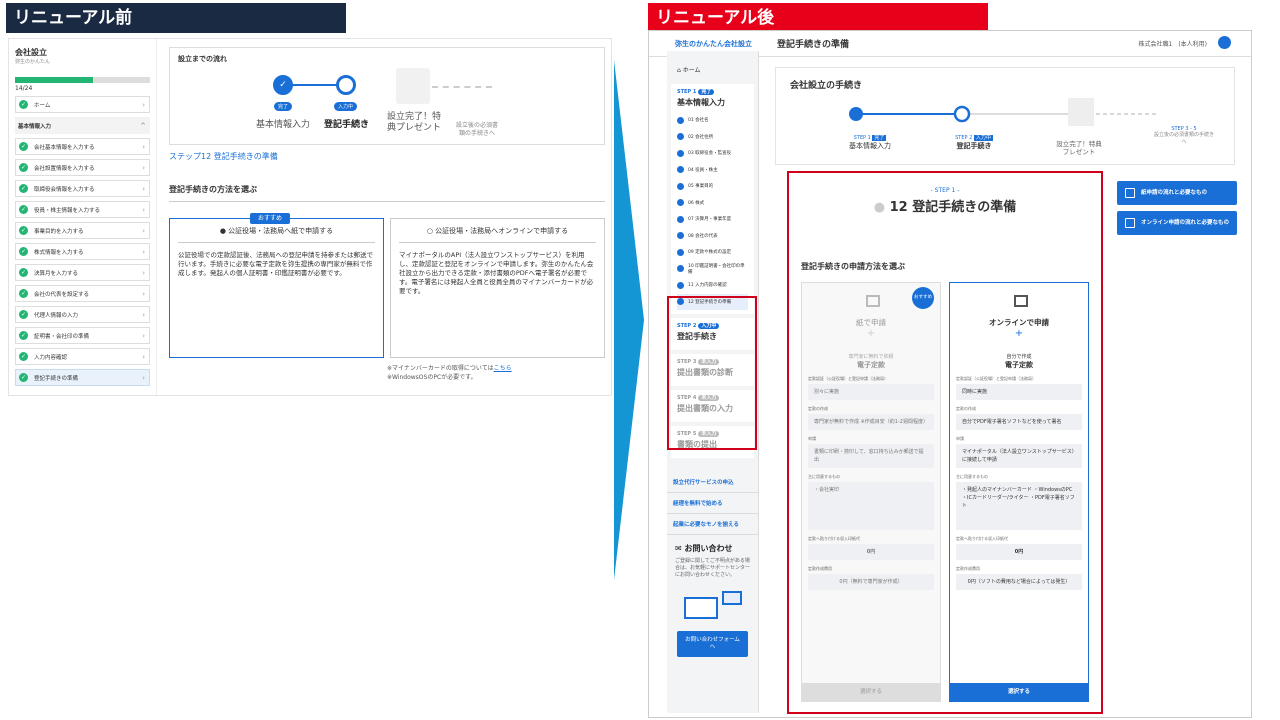  I want to click on home-link: ⌂ ホーム, so click(712, 69).